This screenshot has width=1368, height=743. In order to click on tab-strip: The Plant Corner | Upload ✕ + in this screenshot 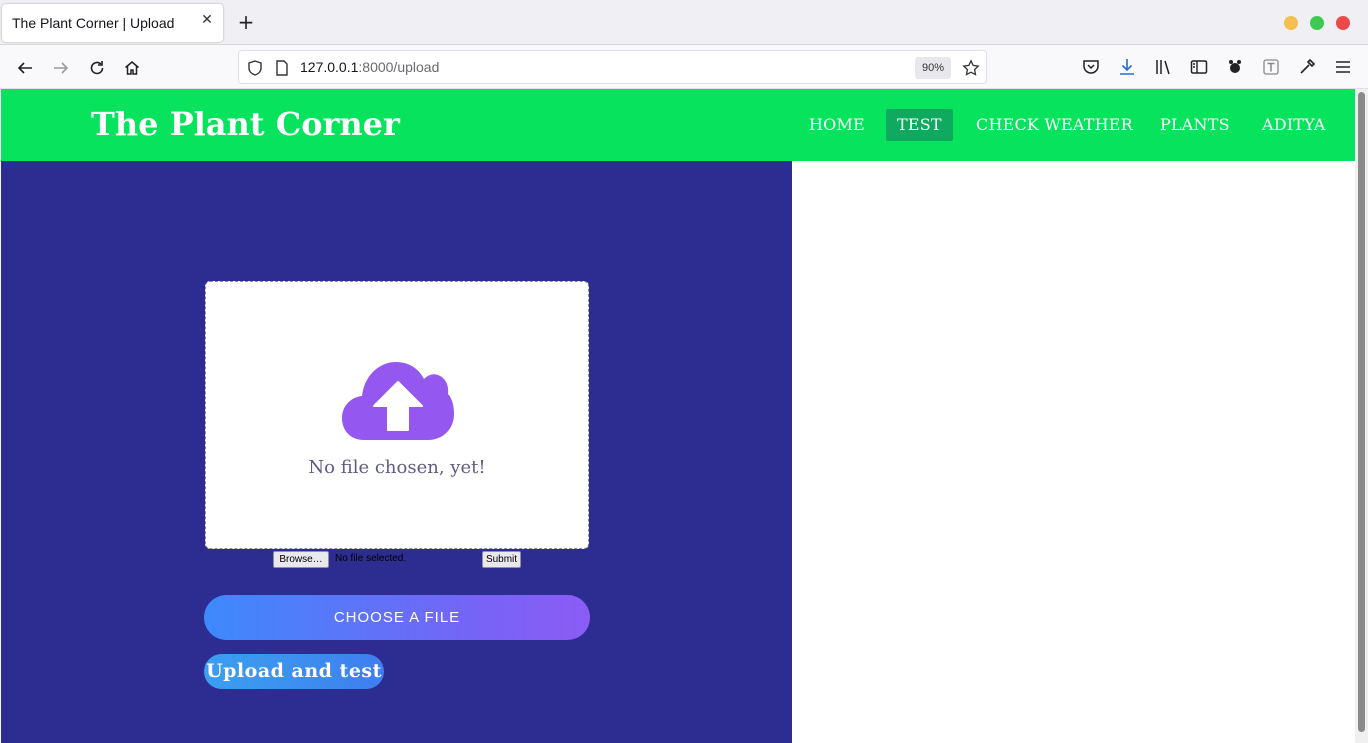, I will do `click(684, 22)`.